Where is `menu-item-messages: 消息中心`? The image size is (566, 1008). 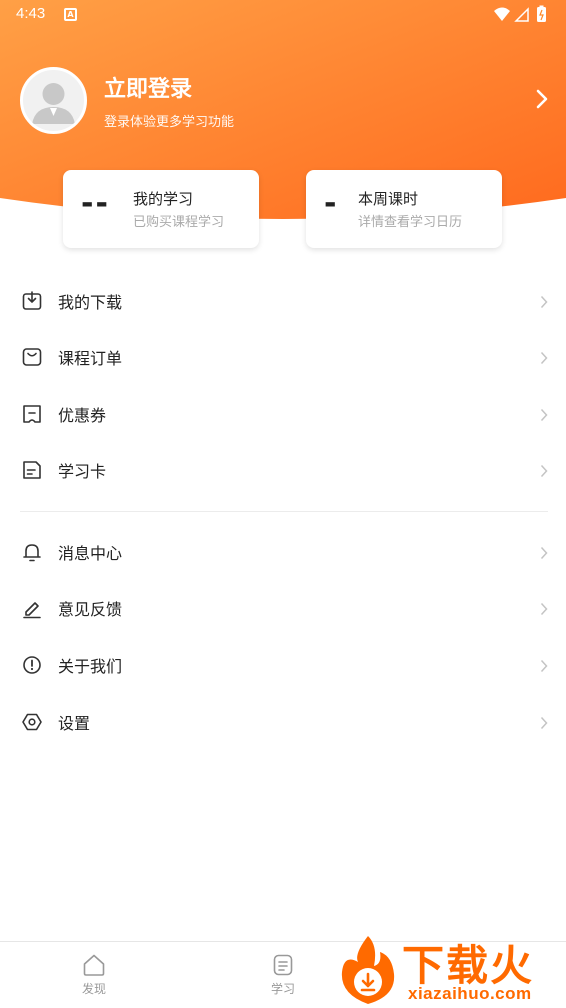
menu-item-messages: 消息中心 is located at coordinates (283, 552).